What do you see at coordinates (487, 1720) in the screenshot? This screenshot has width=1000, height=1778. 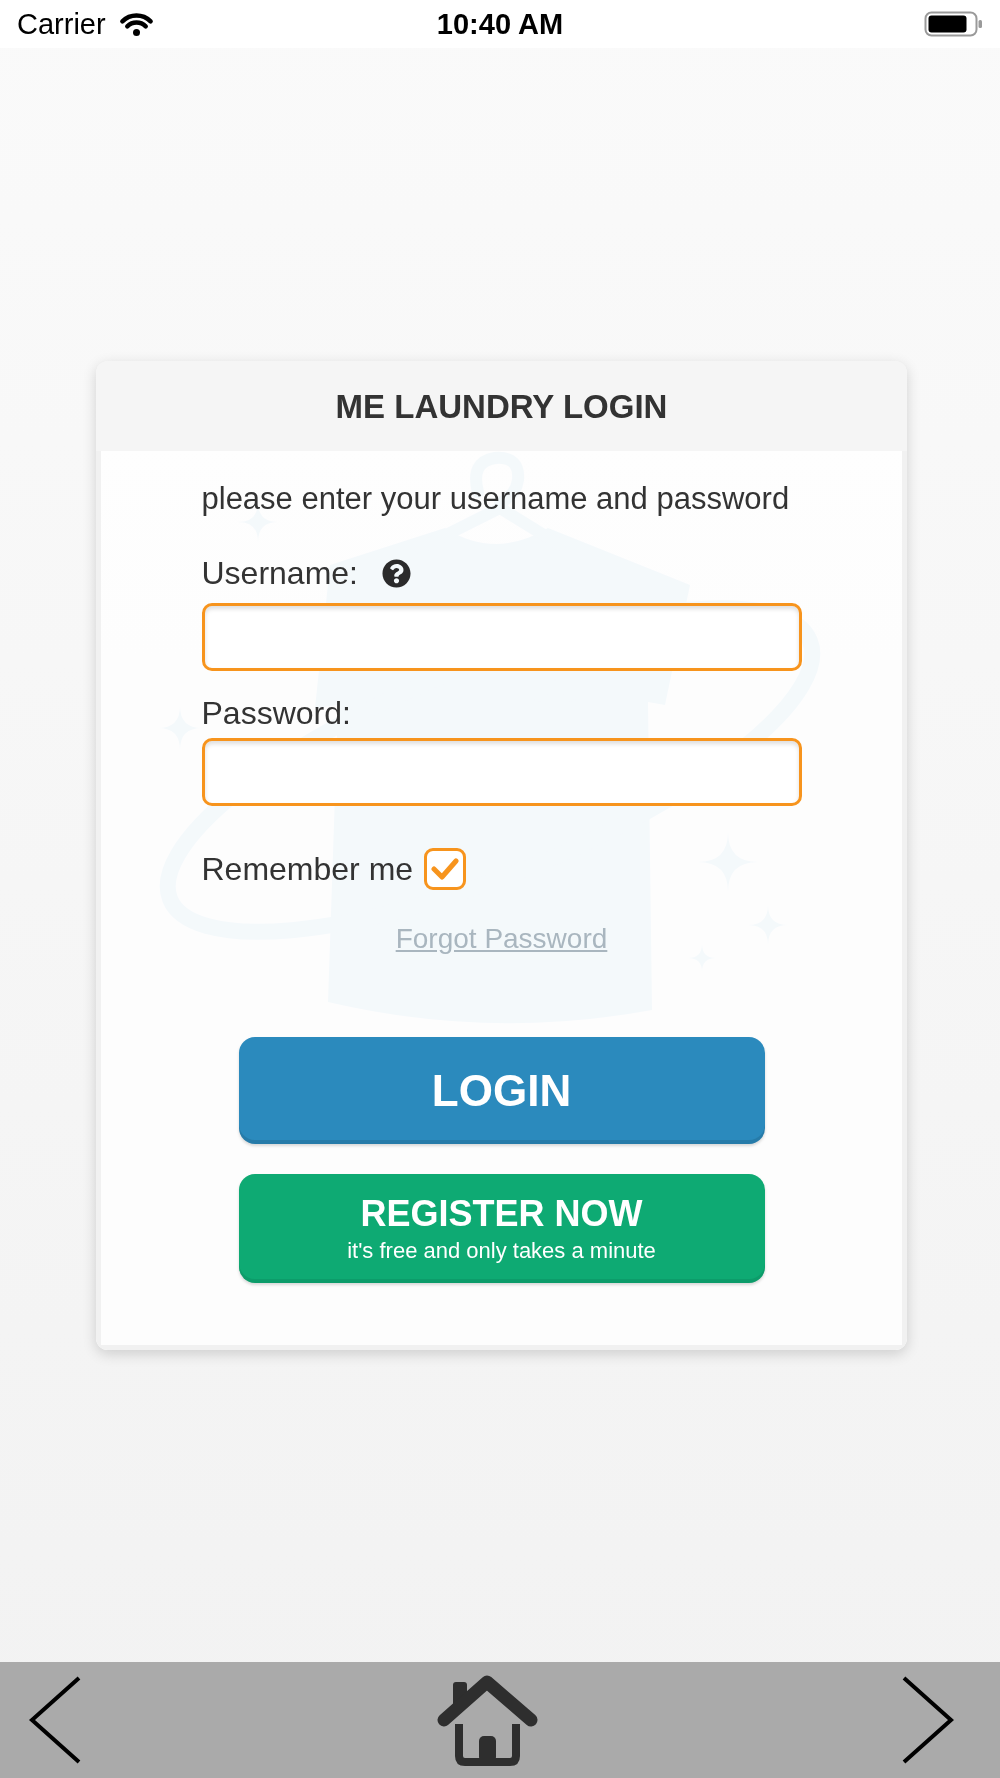 I see `home-icon` at bounding box center [487, 1720].